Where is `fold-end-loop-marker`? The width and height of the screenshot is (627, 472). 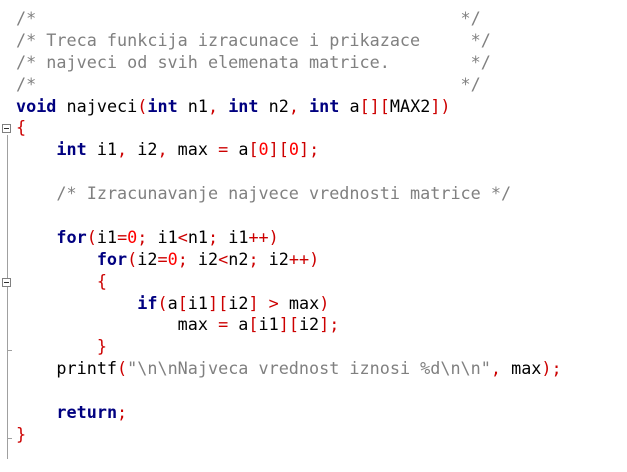
fold-end-loop-marker is located at coordinates (9, 350).